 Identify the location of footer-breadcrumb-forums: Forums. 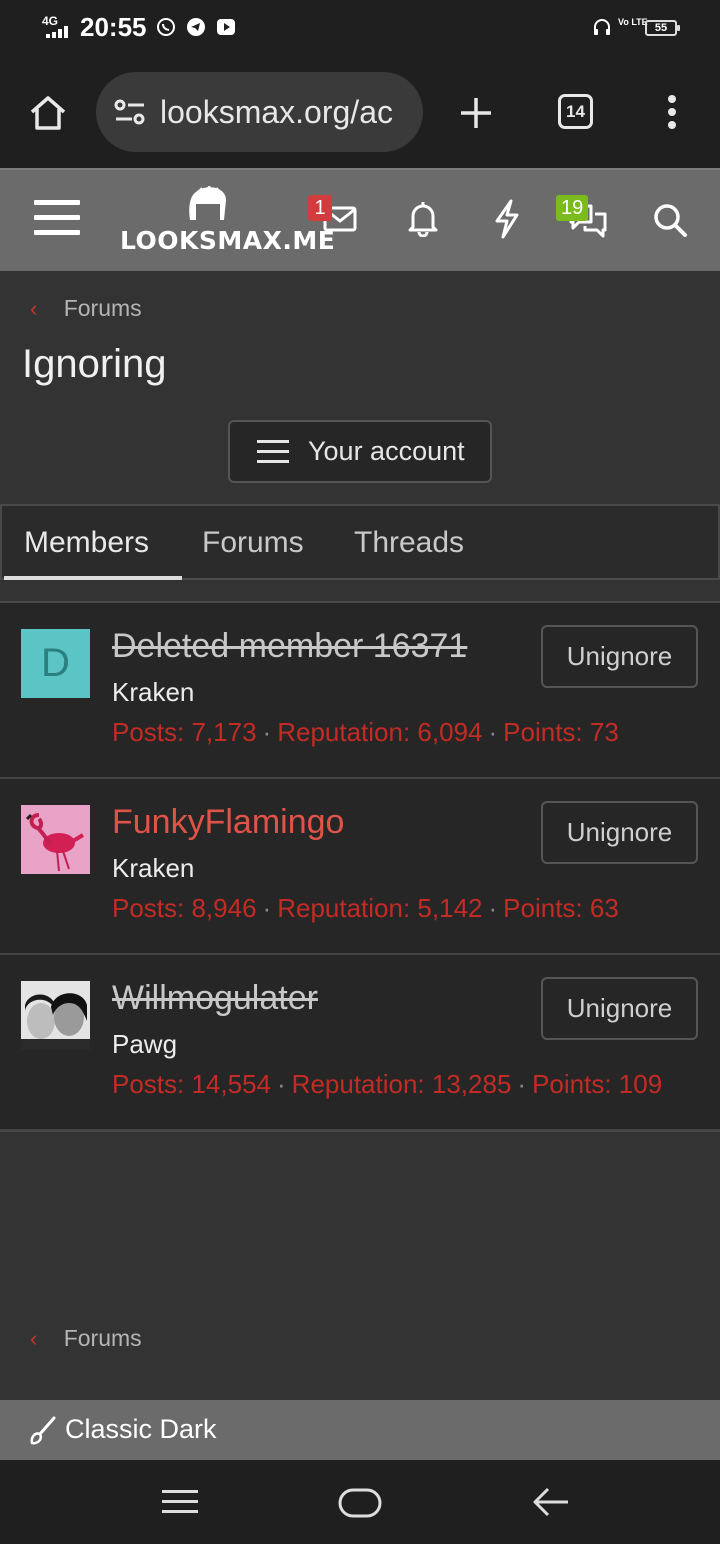
(103, 1338).